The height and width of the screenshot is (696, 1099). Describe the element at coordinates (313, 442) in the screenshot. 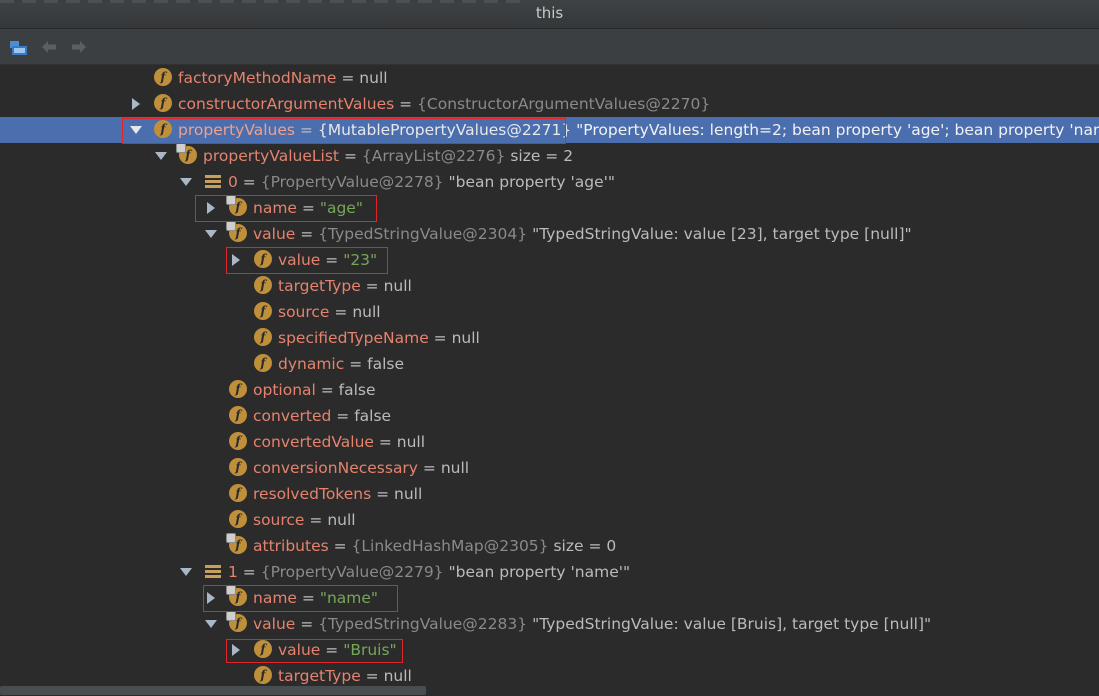

I see `field-name: convertedValue` at that location.